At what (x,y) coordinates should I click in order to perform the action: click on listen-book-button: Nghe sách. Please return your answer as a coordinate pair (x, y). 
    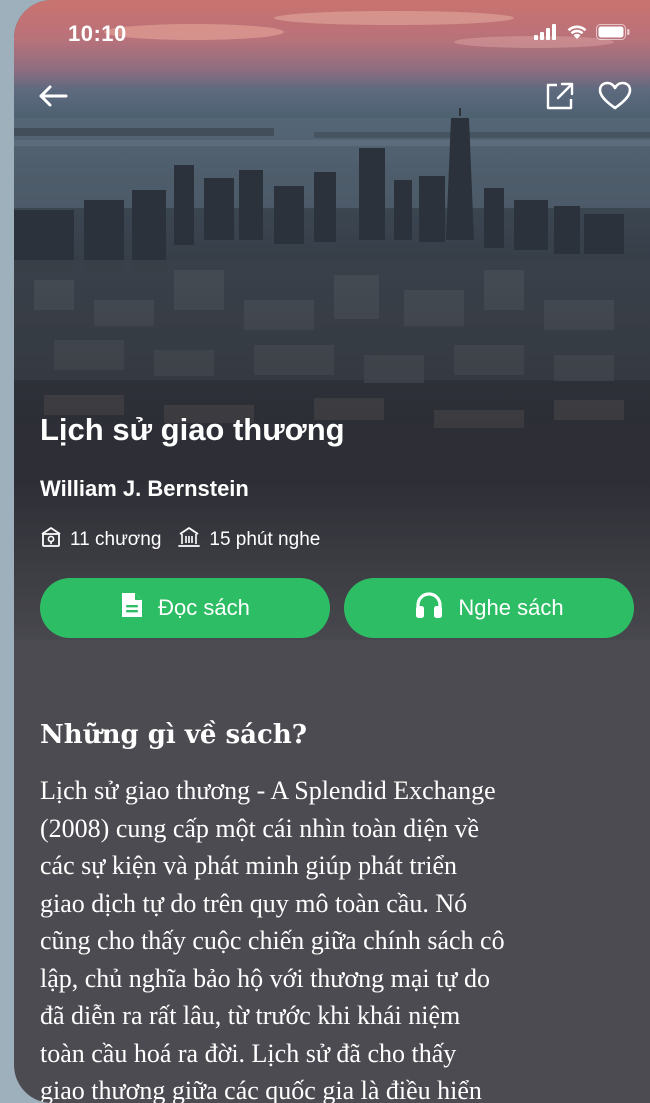
    Looking at the image, I should click on (489, 608).